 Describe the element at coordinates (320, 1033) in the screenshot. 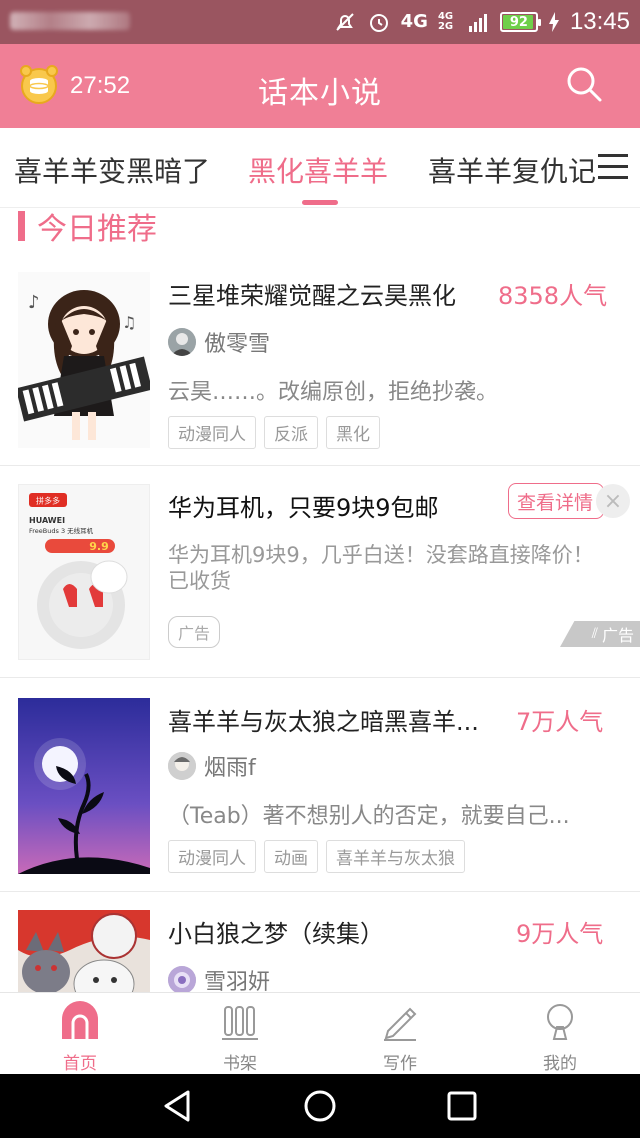

I see `bottom-nav: 首页 书架 写作 我的` at that location.